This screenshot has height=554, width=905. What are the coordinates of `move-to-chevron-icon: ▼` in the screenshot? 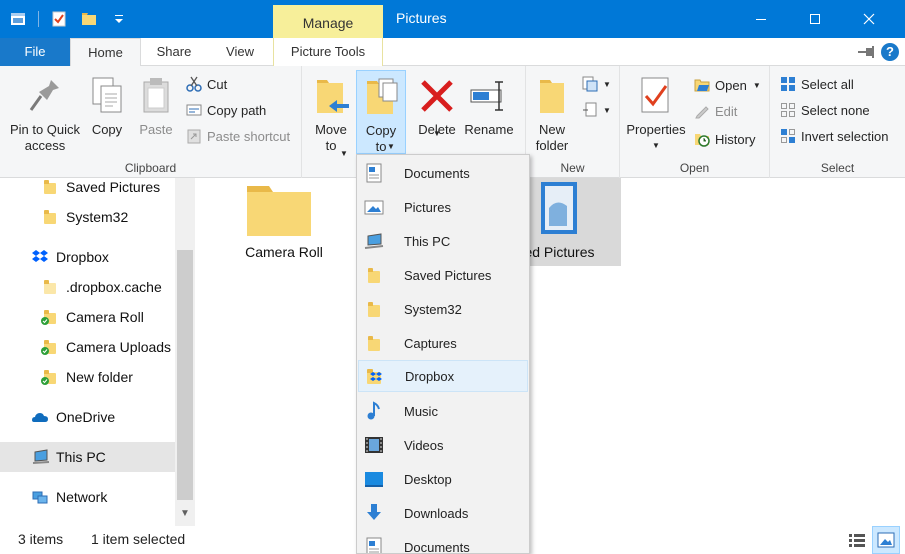 It's located at (344, 153).